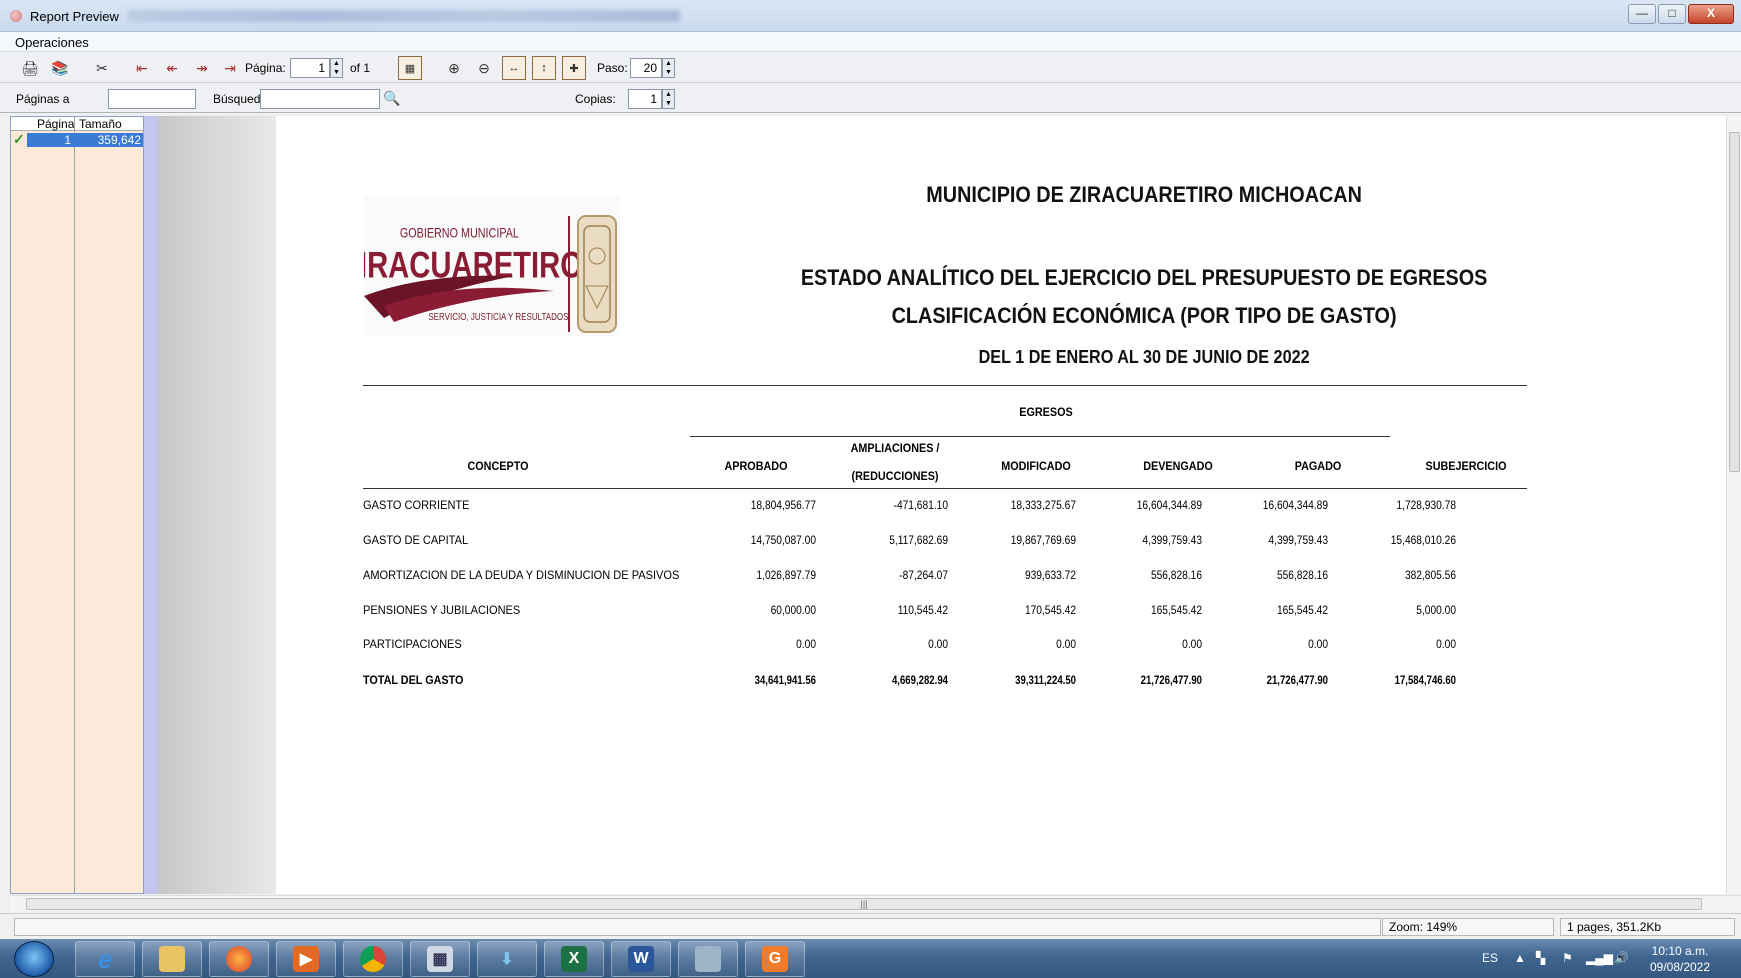  I want to click on total-devengado: 21,726,477.90, so click(1171, 680).